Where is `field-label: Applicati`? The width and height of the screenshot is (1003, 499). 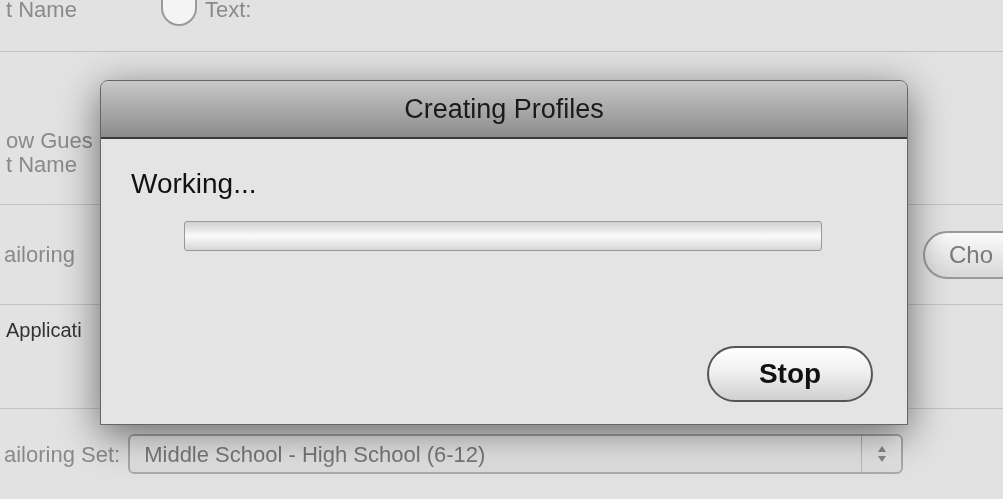 field-label: Applicati is located at coordinates (44, 330).